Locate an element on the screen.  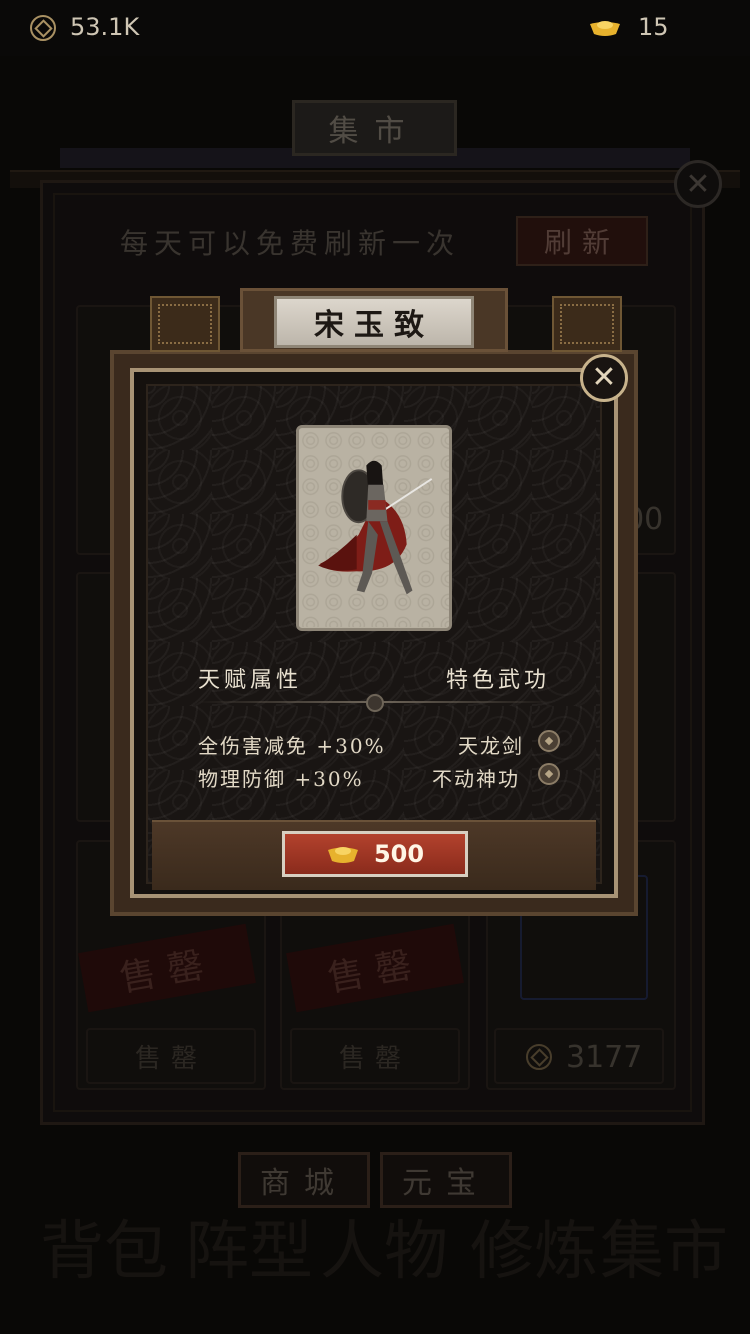
close-icon: ✕ is located at coordinates (604, 377).